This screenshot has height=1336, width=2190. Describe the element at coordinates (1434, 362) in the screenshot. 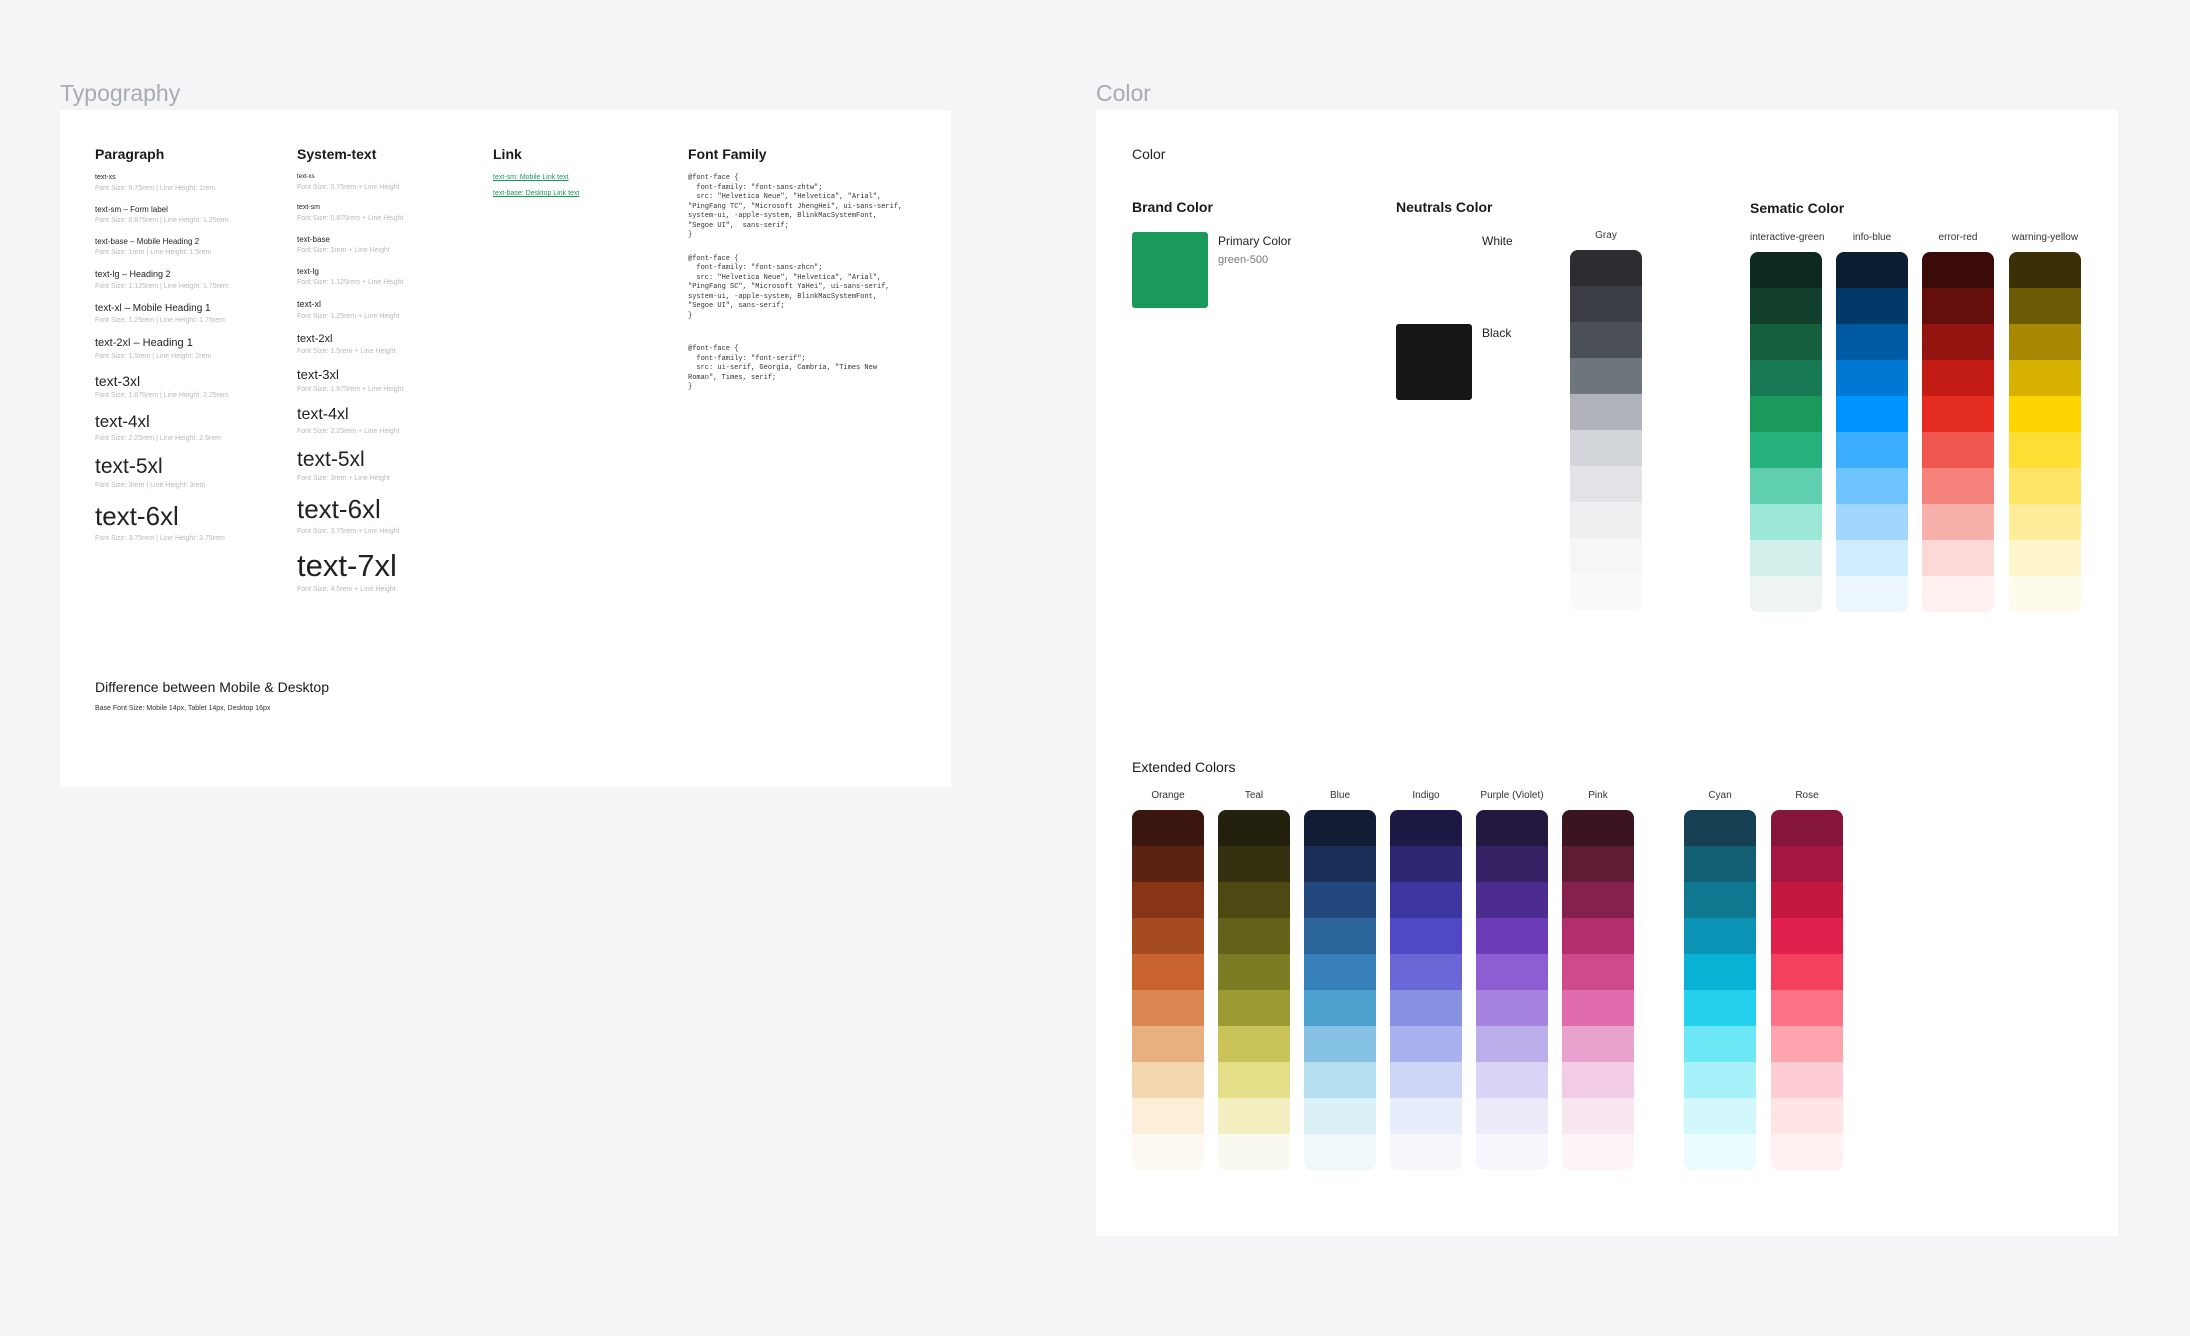

I see `black-swatch` at that location.